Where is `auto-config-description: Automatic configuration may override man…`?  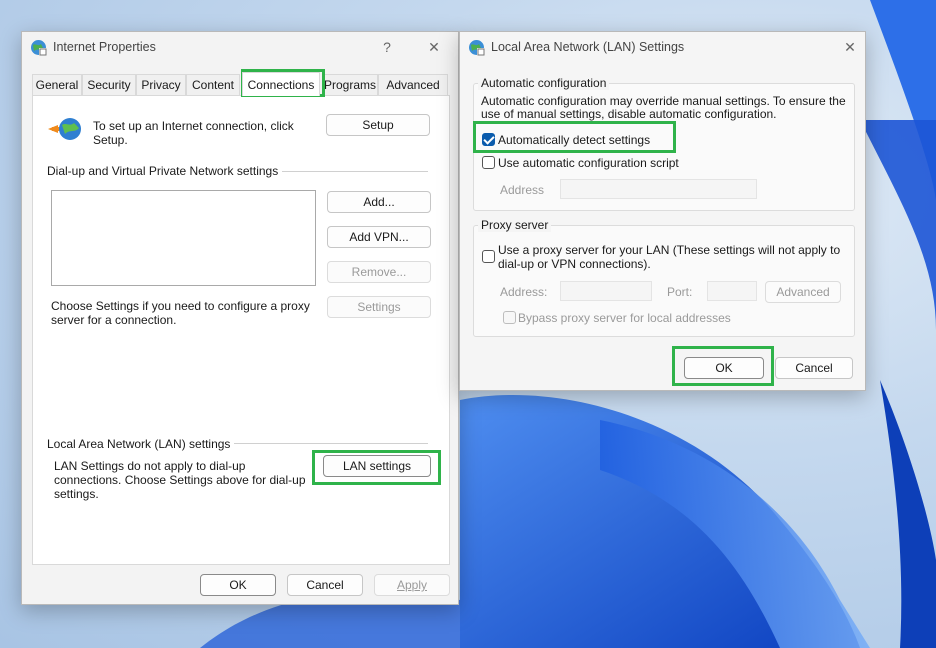 auto-config-description: Automatic configuration may override man… is located at coordinates (663, 107).